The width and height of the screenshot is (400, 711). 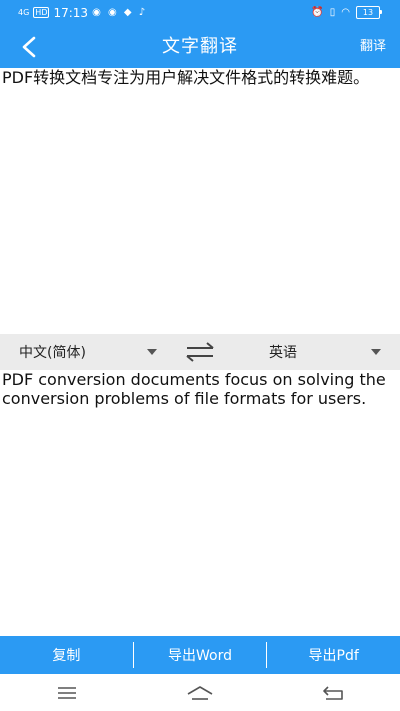 I want to click on status-bar: 4G HD 17:13 ◉ ◉ ◆ ♪ ⏰ ▯ ◠ 13, so click(x=200, y=12).